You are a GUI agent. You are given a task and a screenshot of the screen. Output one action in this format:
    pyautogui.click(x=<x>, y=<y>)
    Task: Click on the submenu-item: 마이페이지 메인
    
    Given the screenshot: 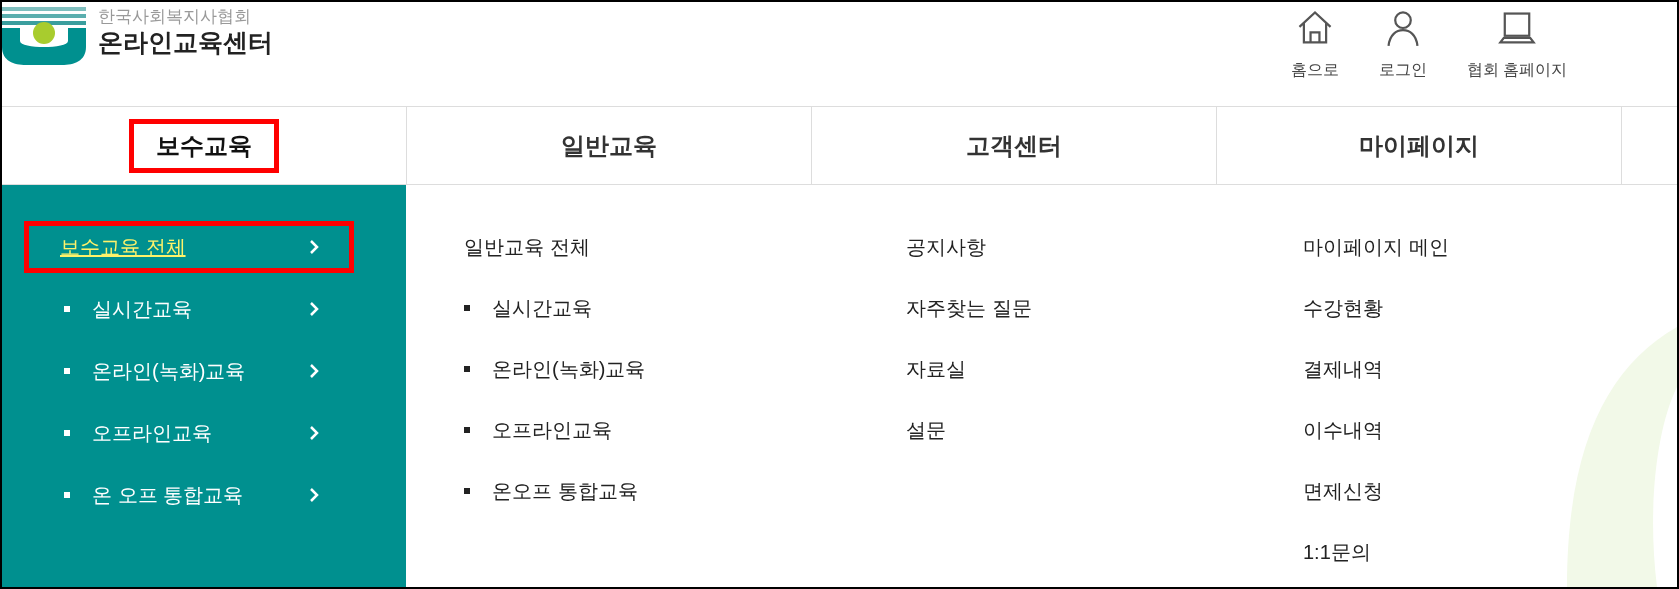 What is the action you would take?
    pyautogui.click(x=1376, y=246)
    